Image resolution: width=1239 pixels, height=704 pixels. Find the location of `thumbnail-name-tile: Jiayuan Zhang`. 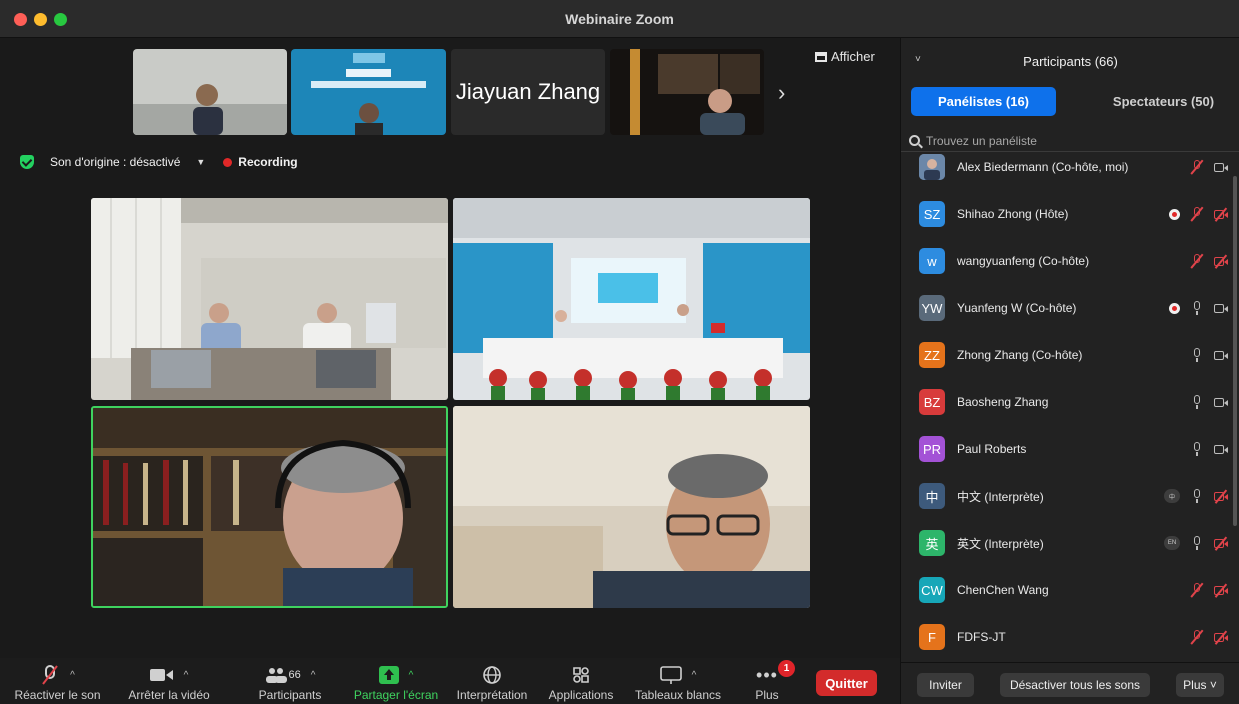

thumbnail-name-tile: Jiayuan Zhang is located at coordinates (528, 92).